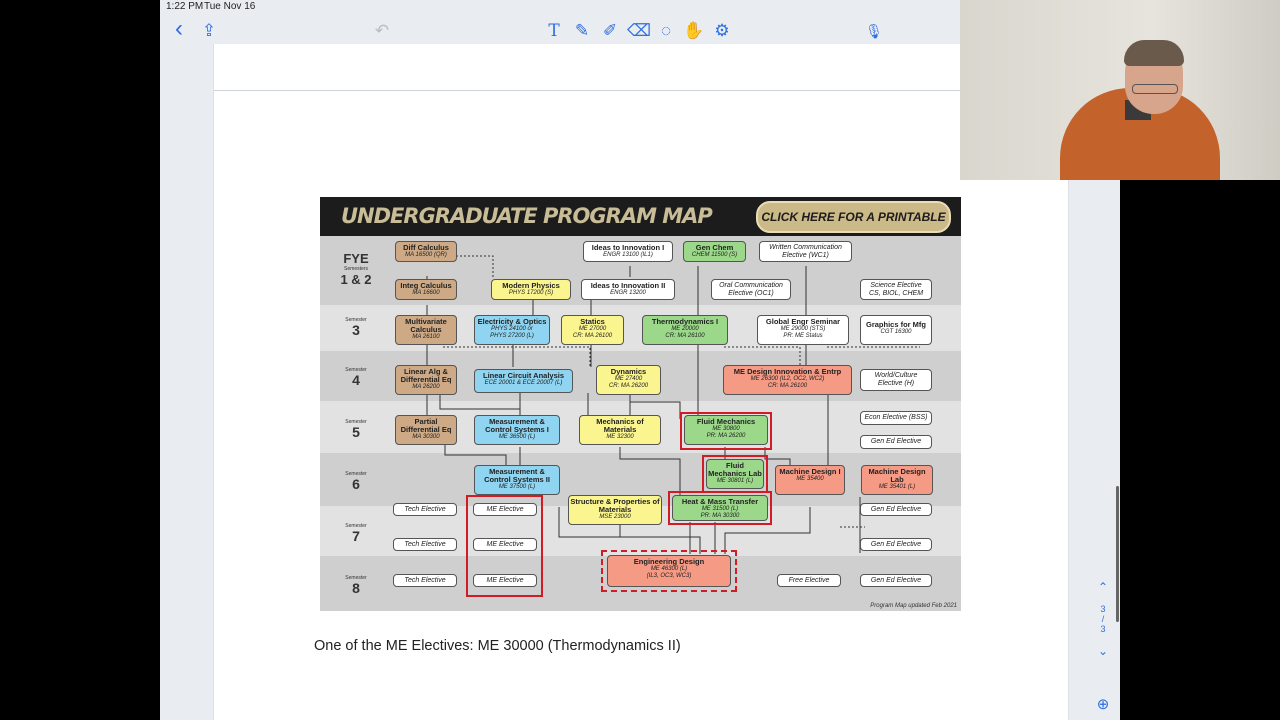 This screenshot has width=1280, height=720. What do you see at coordinates (896, 544) in the screenshot?
I see `gened-elective-7: Gen Ed Elective` at bounding box center [896, 544].